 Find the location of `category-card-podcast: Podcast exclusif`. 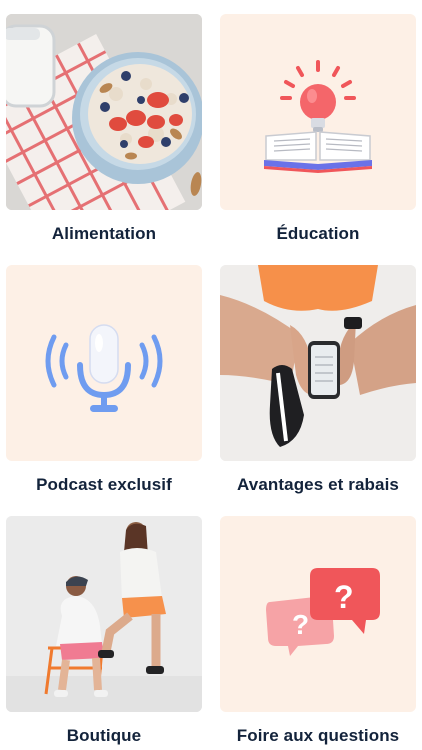

category-card-podcast: Podcast exclusif is located at coordinates (104, 379).